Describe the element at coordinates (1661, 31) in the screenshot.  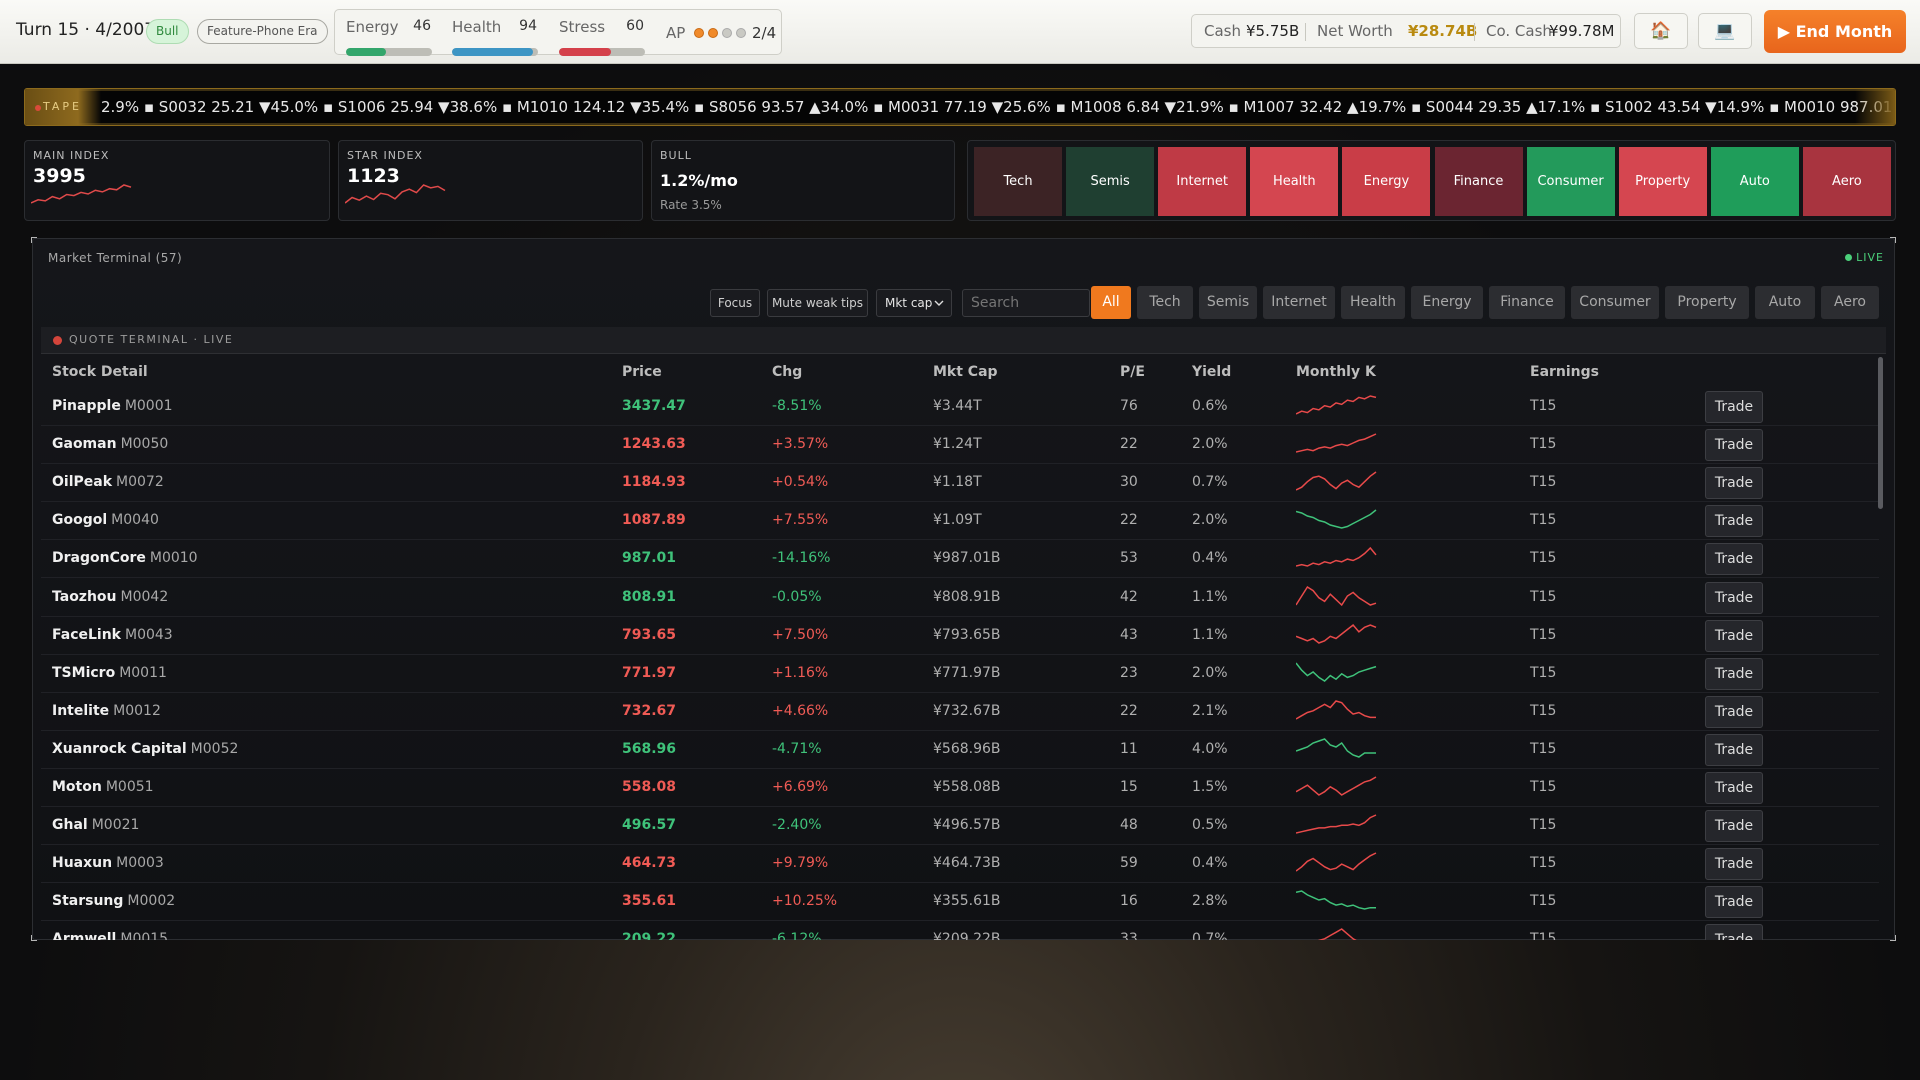
I see `home-button: 🏠` at that location.